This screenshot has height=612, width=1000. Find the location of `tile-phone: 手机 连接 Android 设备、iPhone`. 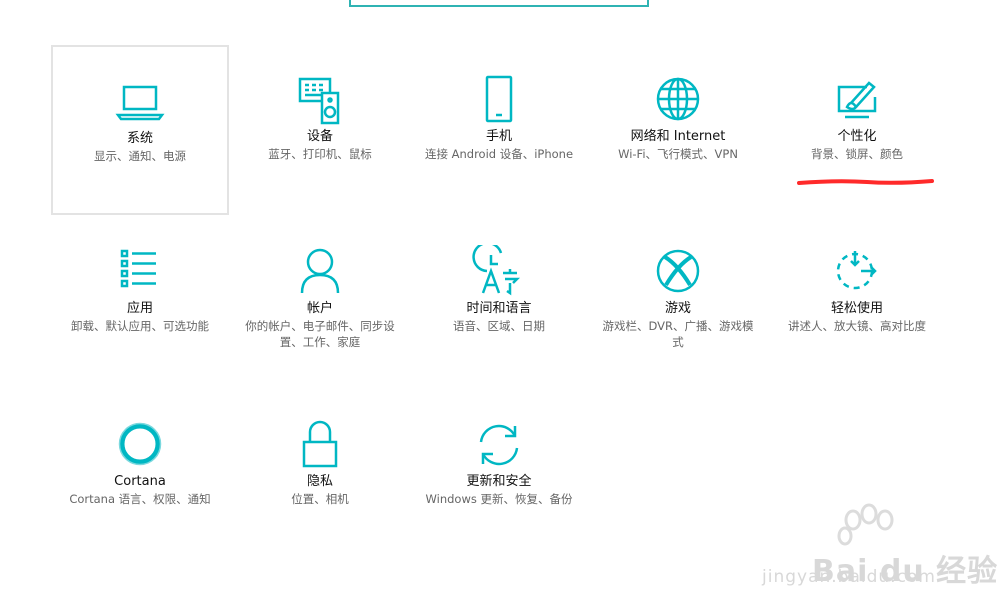

tile-phone: 手机 连接 Android 设备、iPhone is located at coordinates (499, 130).